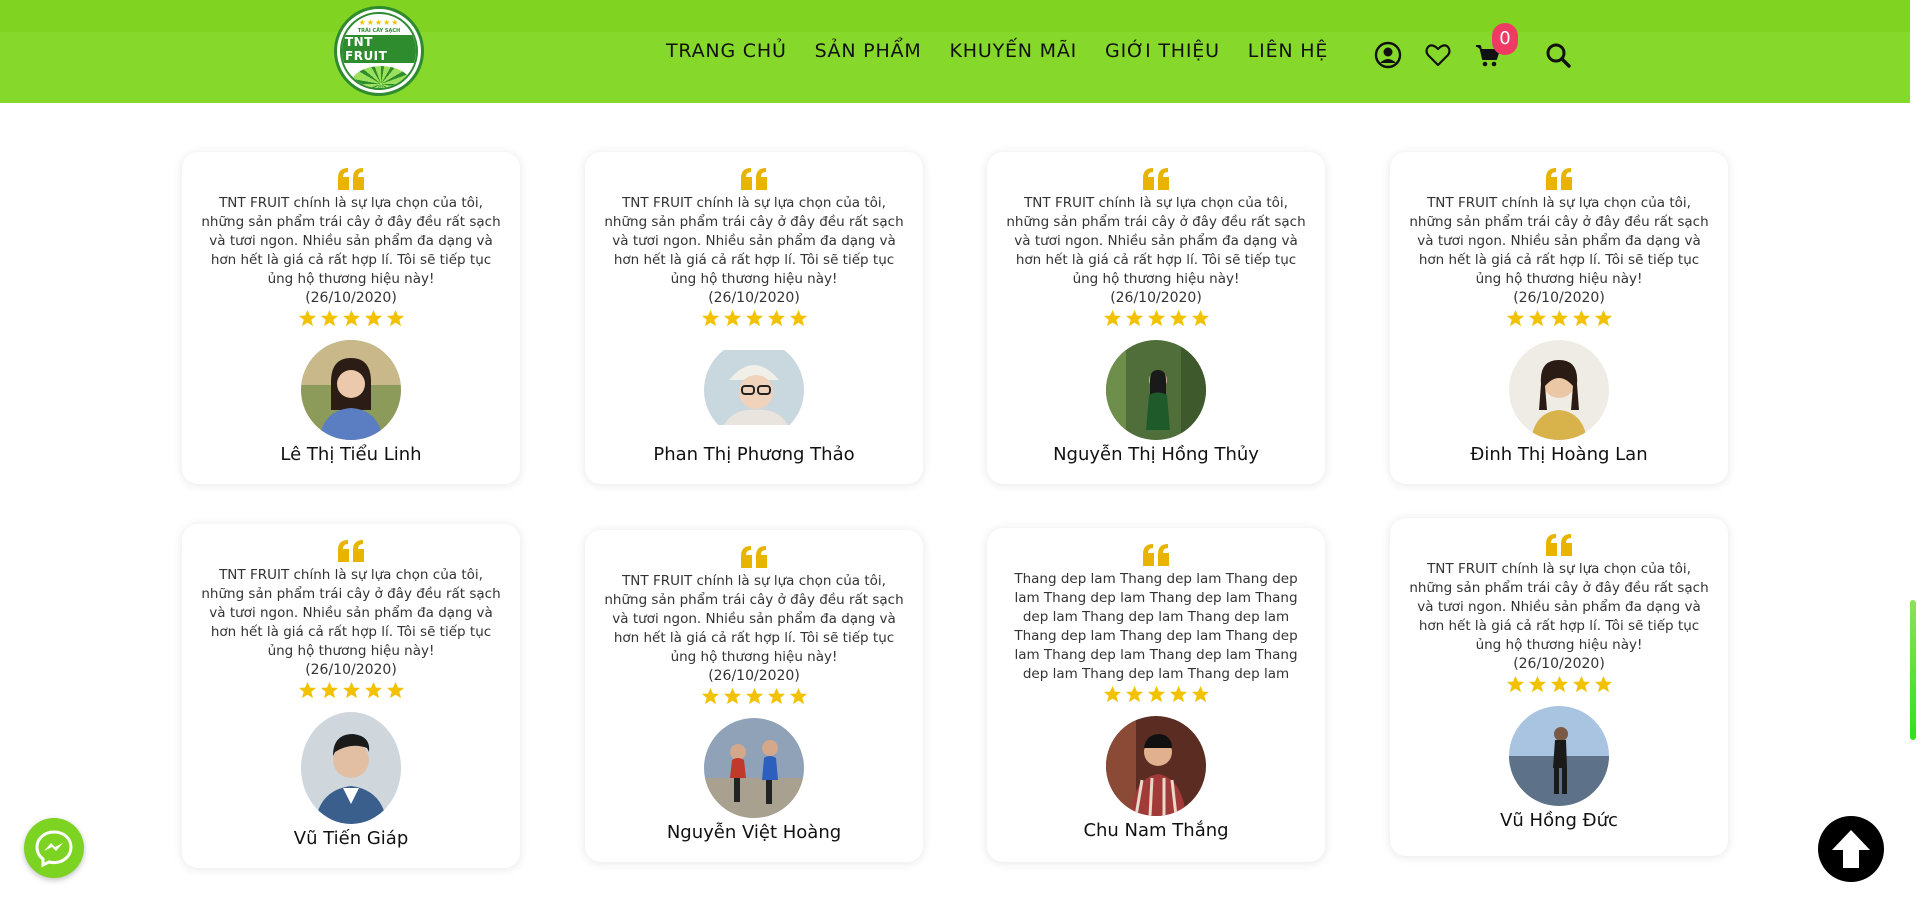 The image size is (1920, 900). What do you see at coordinates (1156, 830) in the screenshot?
I see `reviewer-name: Chu Nam Thắng` at bounding box center [1156, 830].